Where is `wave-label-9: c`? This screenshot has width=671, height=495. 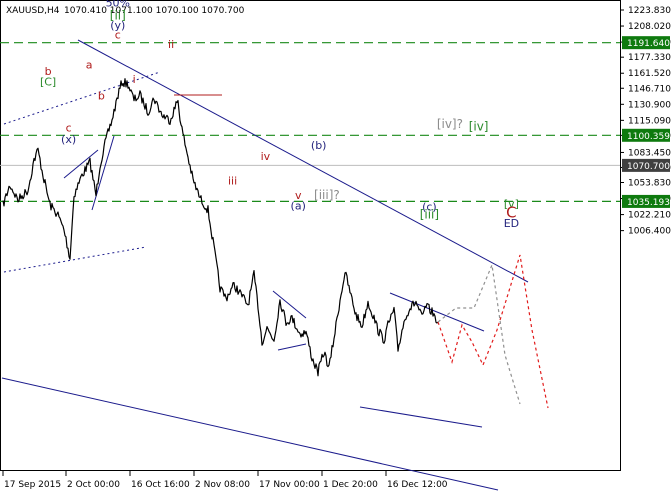 wave-label-9: c is located at coordinates (118, 34).